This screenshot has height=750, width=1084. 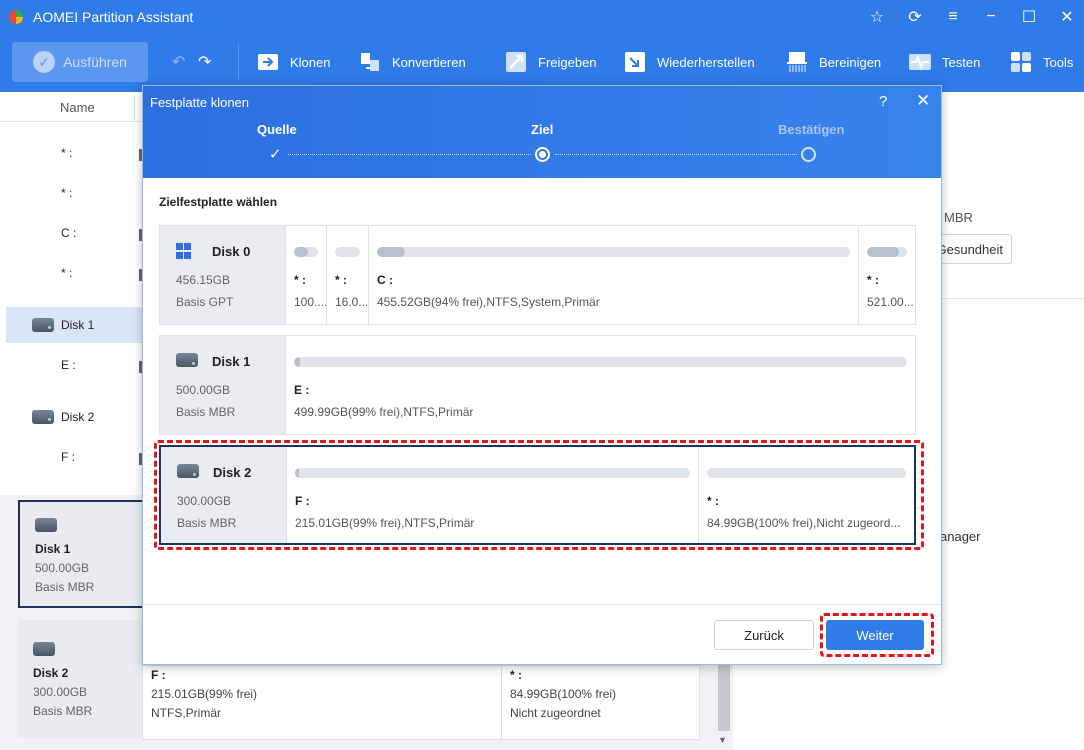 I want to click on disk-size: 456.15GB, so click(x=203, y=280).